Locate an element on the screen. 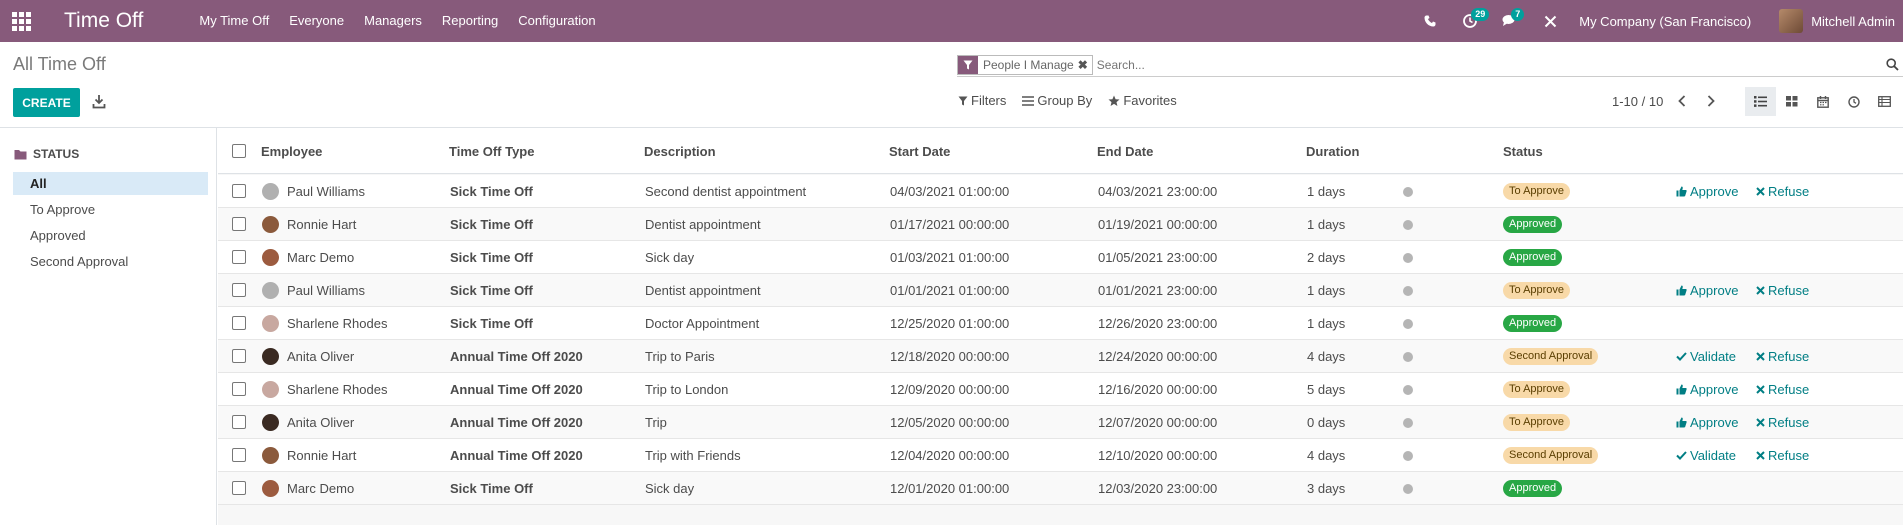  tools-icon is located at coordinates (1550, 21).